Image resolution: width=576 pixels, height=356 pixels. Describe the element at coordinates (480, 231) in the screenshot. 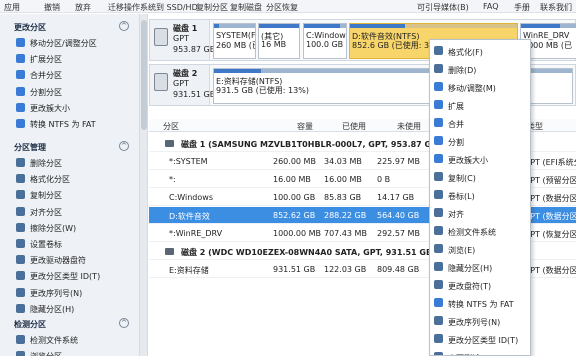

I see `menu-item: 检测文件系统` at that location.